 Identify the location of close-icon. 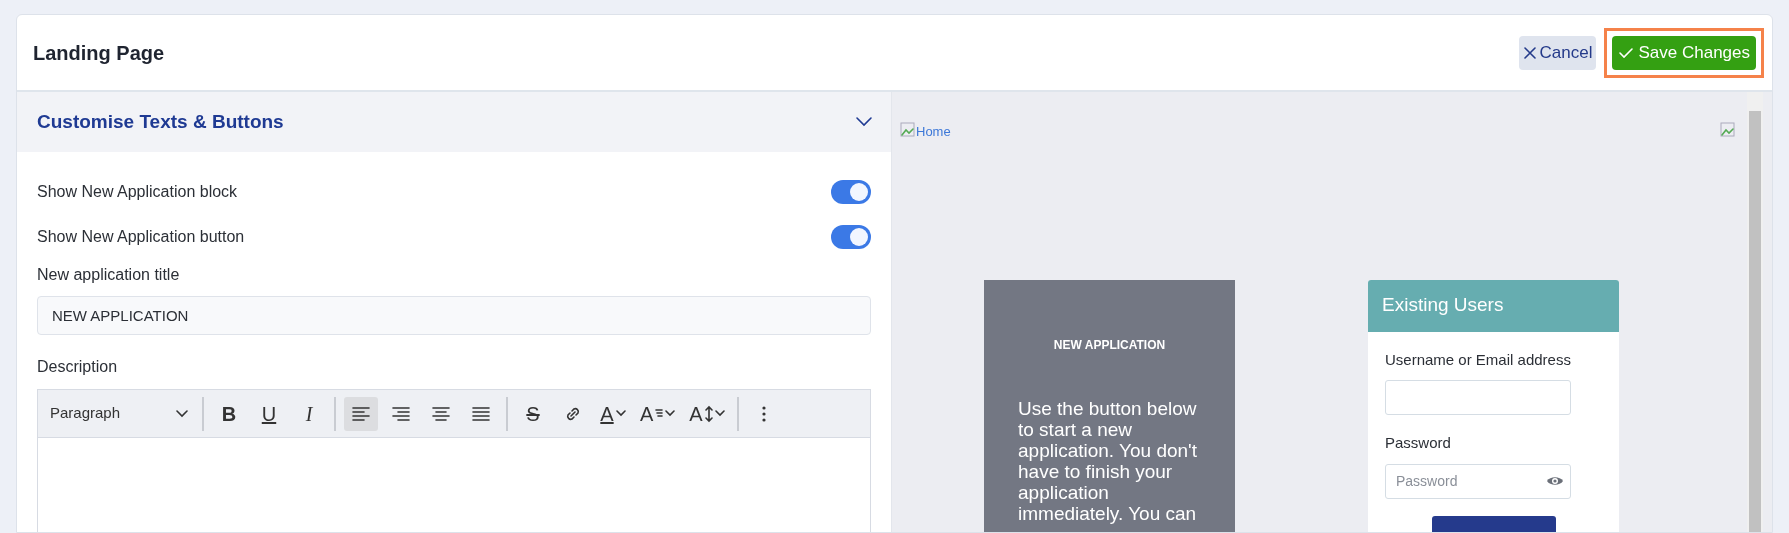
(1529, 52).